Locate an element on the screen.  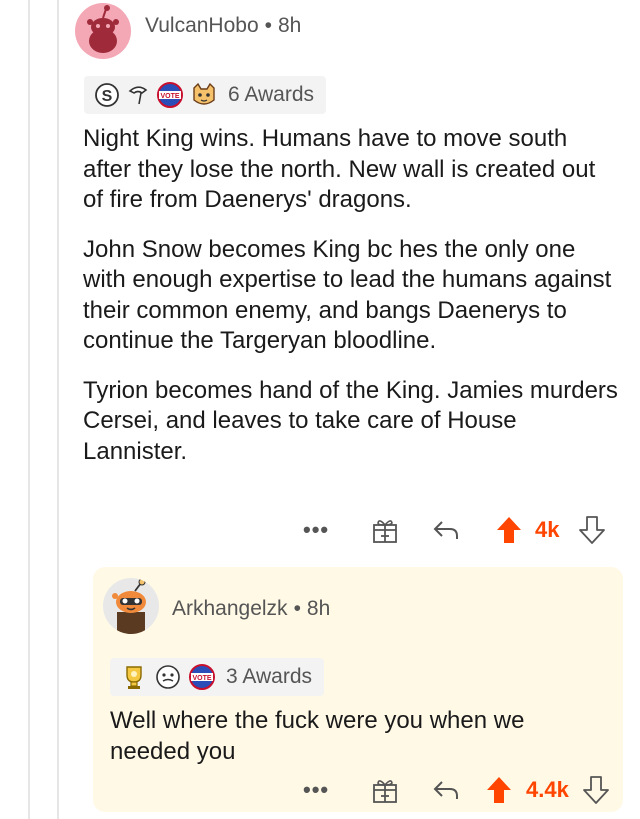
cat-award-icon is located at coordinates (204, 93).